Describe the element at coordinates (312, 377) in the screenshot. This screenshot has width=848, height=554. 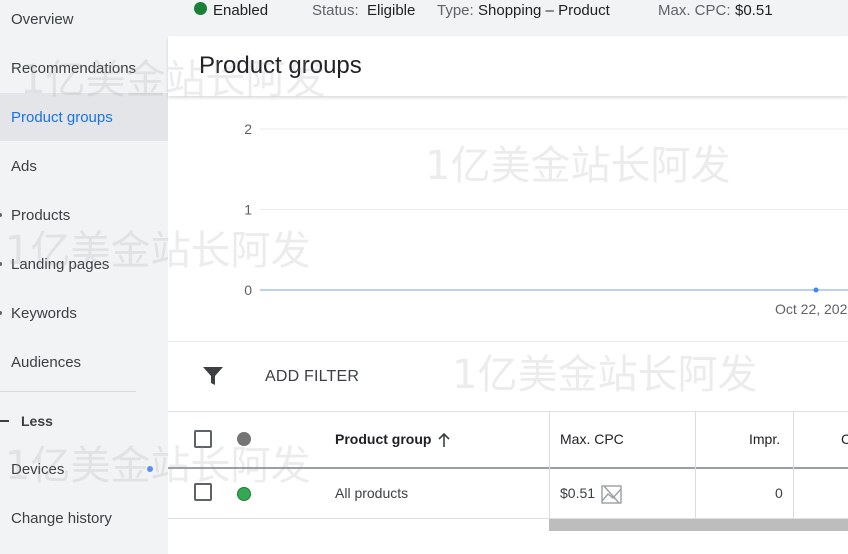
I see `add-filter-button: ADD FILTER` at that location.